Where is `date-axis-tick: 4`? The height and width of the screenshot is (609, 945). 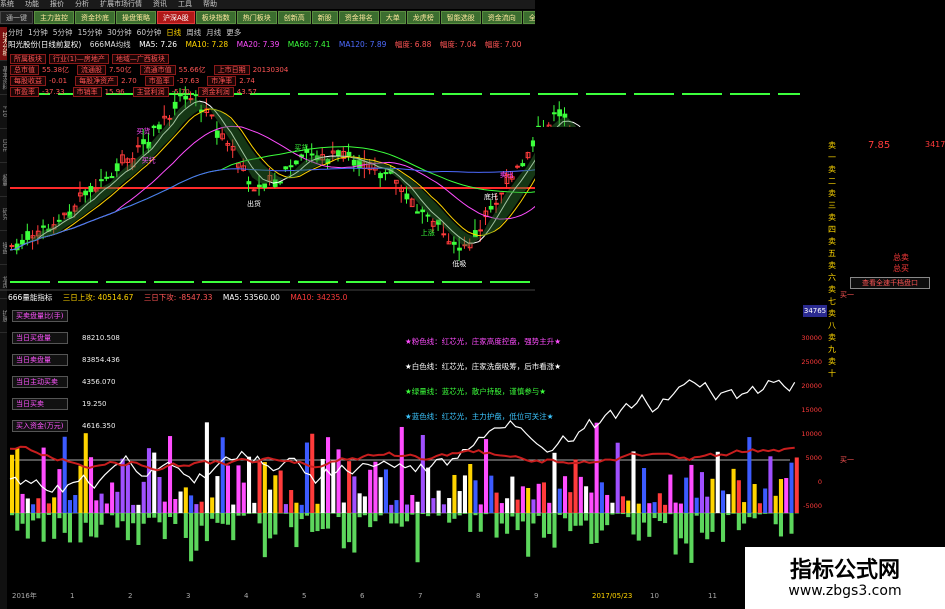
date-axis-tick: 4 is located at coordinates (246, 596).